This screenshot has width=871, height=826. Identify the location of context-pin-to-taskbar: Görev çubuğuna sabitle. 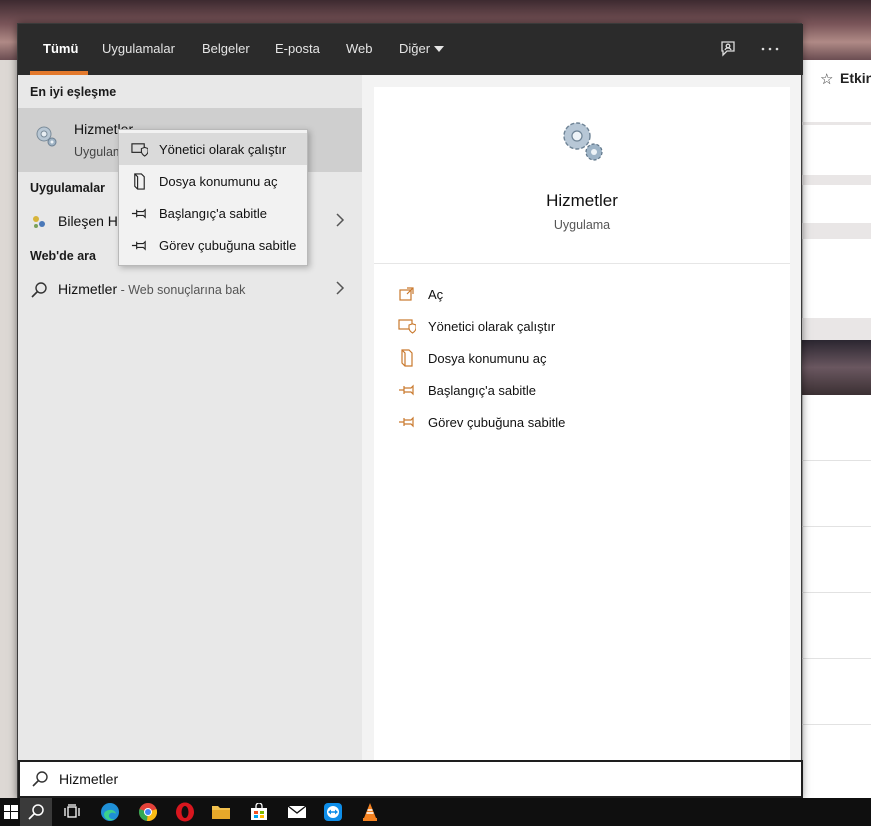
(213, 245).